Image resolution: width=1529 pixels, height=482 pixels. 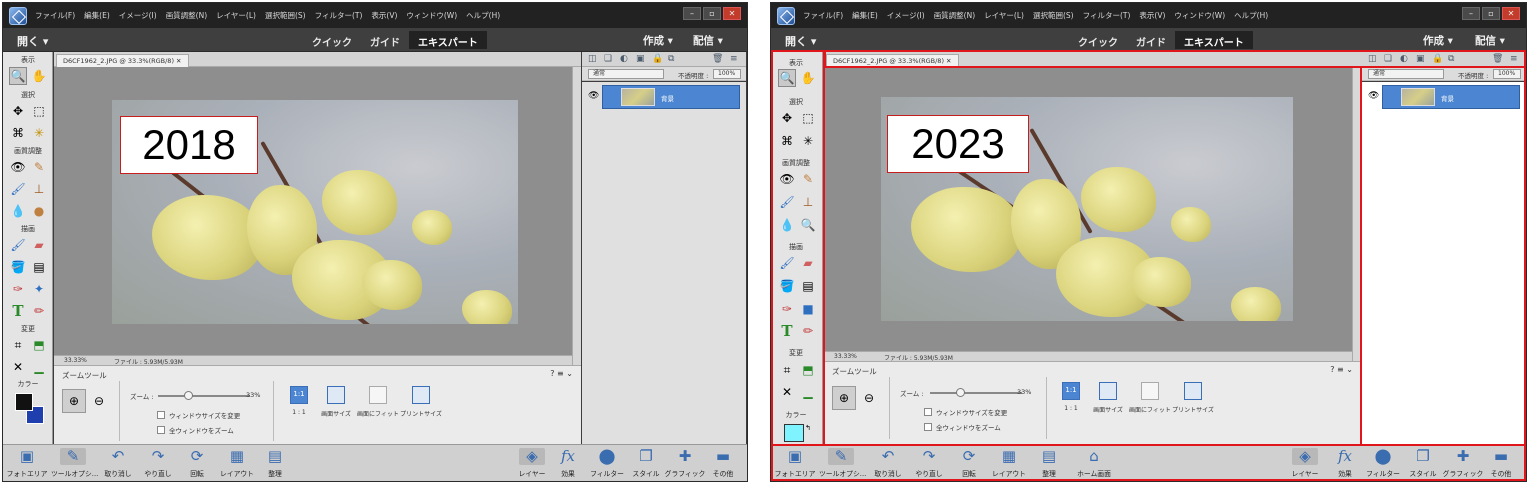 I want to click on menu-view: 表示(V), so click(x=1152, y=15).